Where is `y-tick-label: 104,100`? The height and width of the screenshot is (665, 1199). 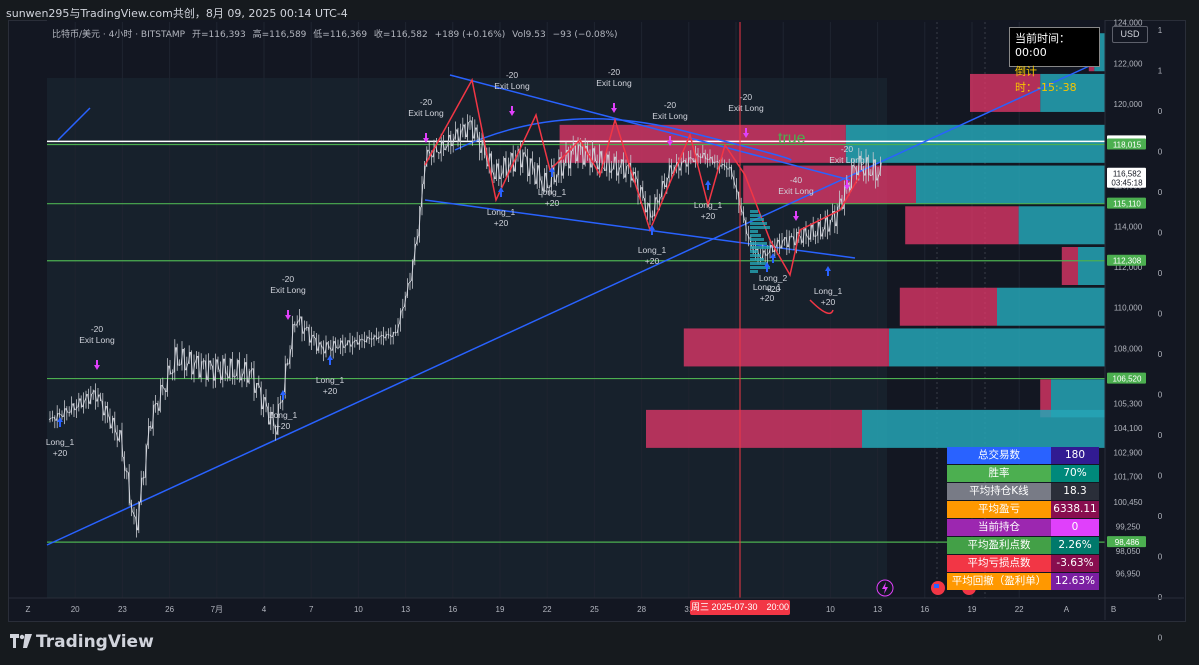 y-tick-label: 104,100 is located at coordinates (1128, 428).